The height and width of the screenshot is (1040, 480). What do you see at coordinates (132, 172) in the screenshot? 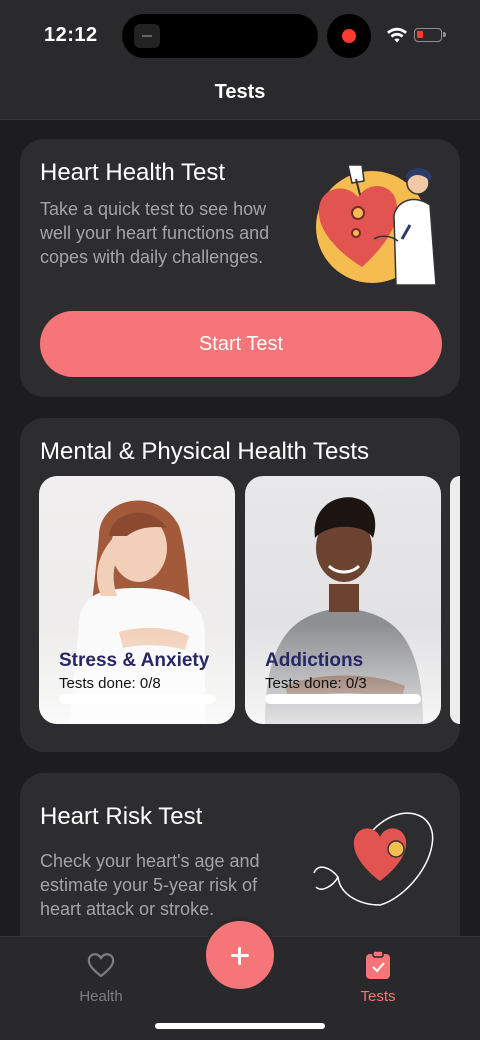
I see `heart-health-title: Heart Health Test` at bounding box center [132, 172].